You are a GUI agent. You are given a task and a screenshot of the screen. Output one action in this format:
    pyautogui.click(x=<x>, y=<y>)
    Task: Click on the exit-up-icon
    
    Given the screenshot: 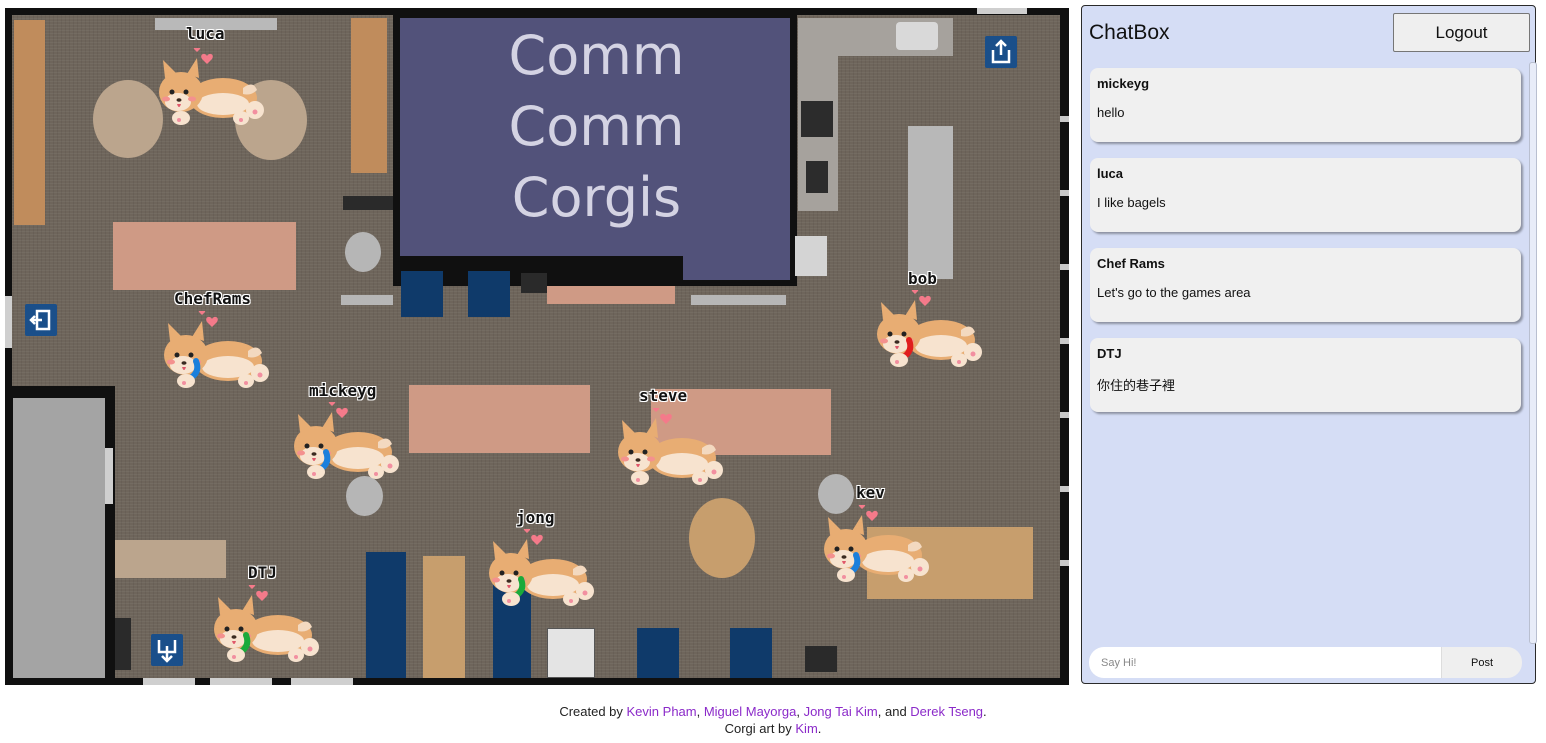 What is the action you would take?
    pyautogui.click(x=1001, y=52)
    